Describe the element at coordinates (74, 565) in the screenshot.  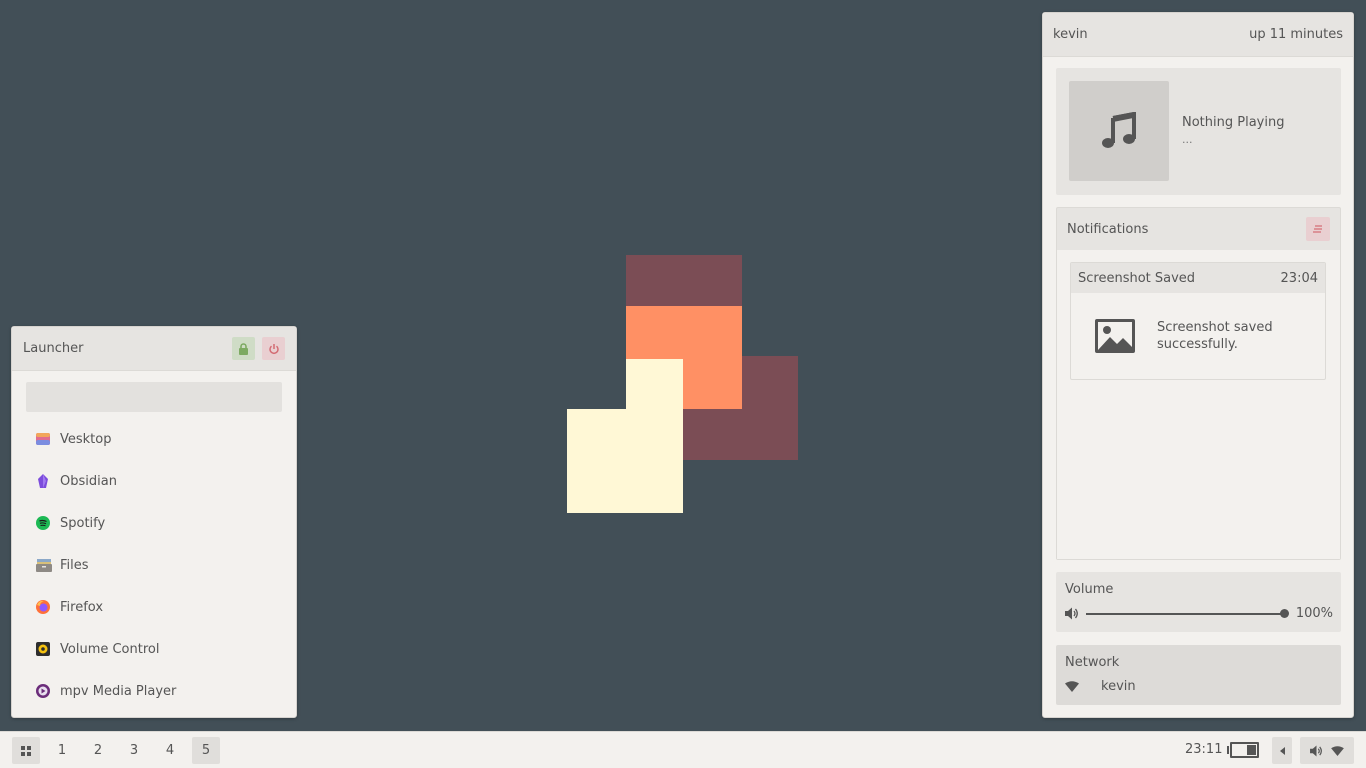
I see `app-label: Files` at that location.